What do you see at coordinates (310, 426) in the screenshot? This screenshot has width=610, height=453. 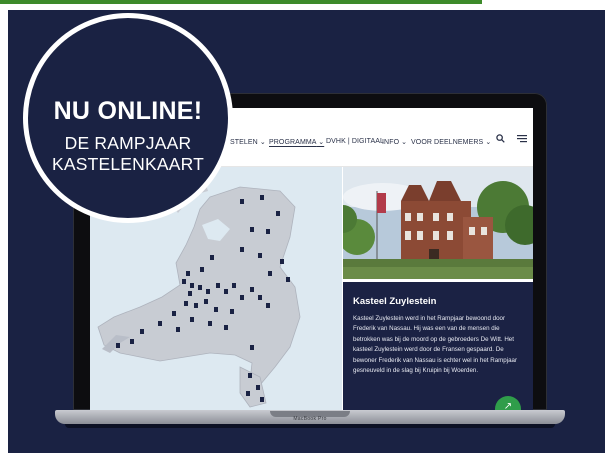 I see `laptop-shadow` at bounding box center [310, 426].